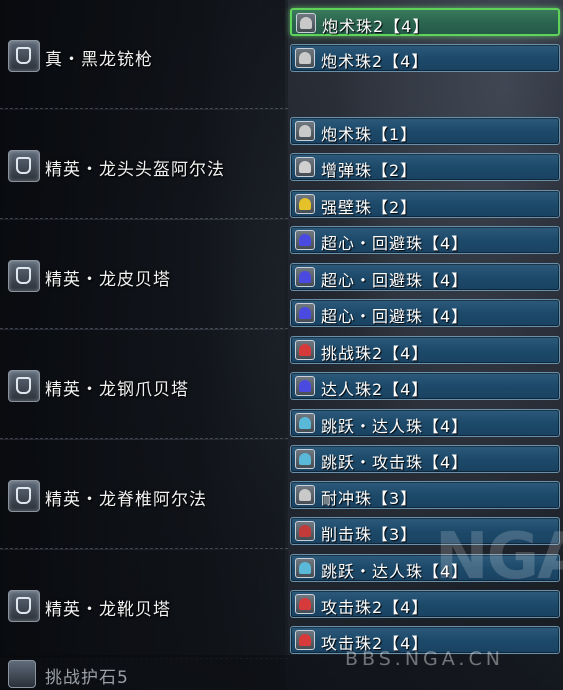 The image size is (563, 690). Describe the element at coordinates (369, 207) in the screenshot. I see `decoration-label: 强壁珠【2】` at that location.